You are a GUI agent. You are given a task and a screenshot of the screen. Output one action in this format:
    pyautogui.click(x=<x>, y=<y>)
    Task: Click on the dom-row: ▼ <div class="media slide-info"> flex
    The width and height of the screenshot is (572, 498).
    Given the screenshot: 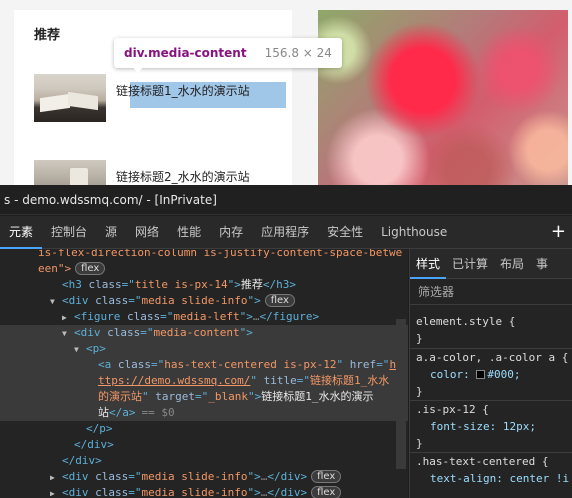 What is the action you would take?
    pyautogui.click(x=204, y=301)
    